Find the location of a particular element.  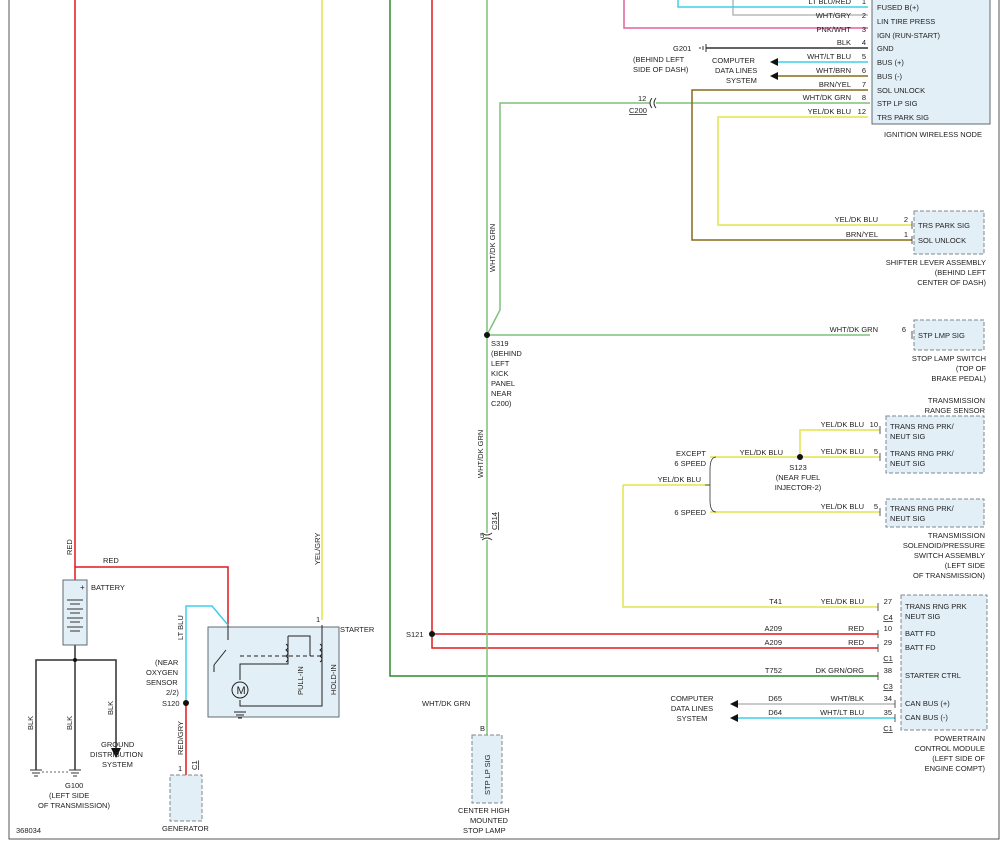

pull-in-label: PULL-IN is located at coordinates (300, 680).